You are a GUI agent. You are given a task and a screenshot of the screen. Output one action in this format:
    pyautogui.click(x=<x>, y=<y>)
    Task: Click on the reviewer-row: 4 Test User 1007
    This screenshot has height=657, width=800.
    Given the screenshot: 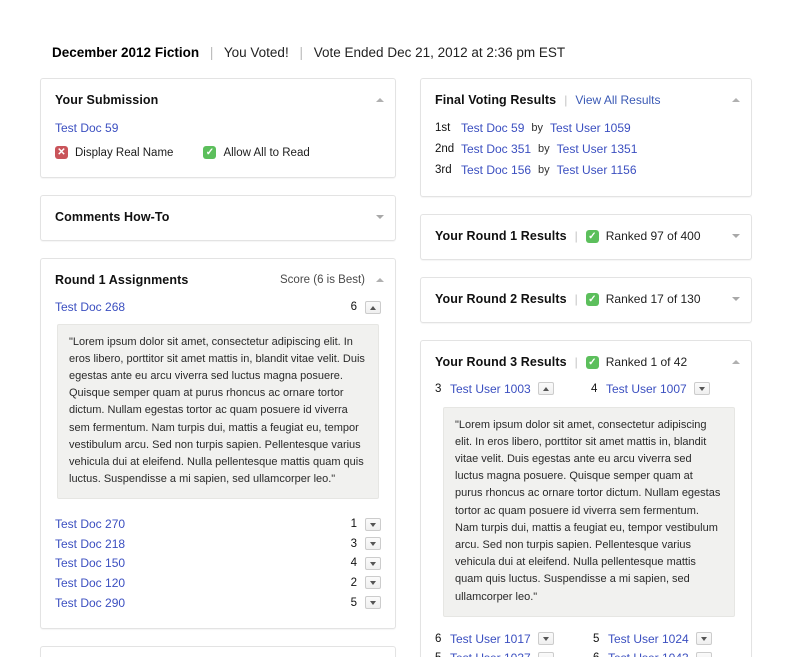 What is the action you would take?
    pyautogui.click(x=664, y=389)
    